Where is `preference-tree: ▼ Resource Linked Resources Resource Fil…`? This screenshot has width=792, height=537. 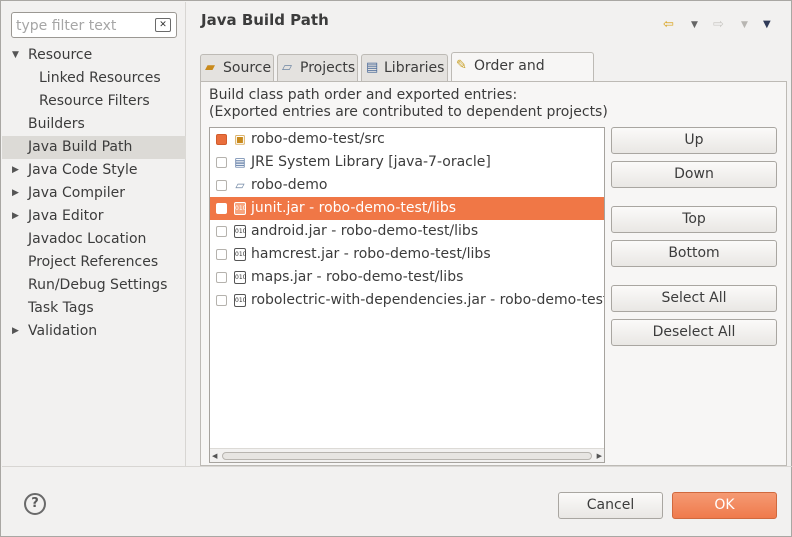
preference-tree: ▼ Resource Linked Resources Resource Fil… is located at coordinates (94, 193).